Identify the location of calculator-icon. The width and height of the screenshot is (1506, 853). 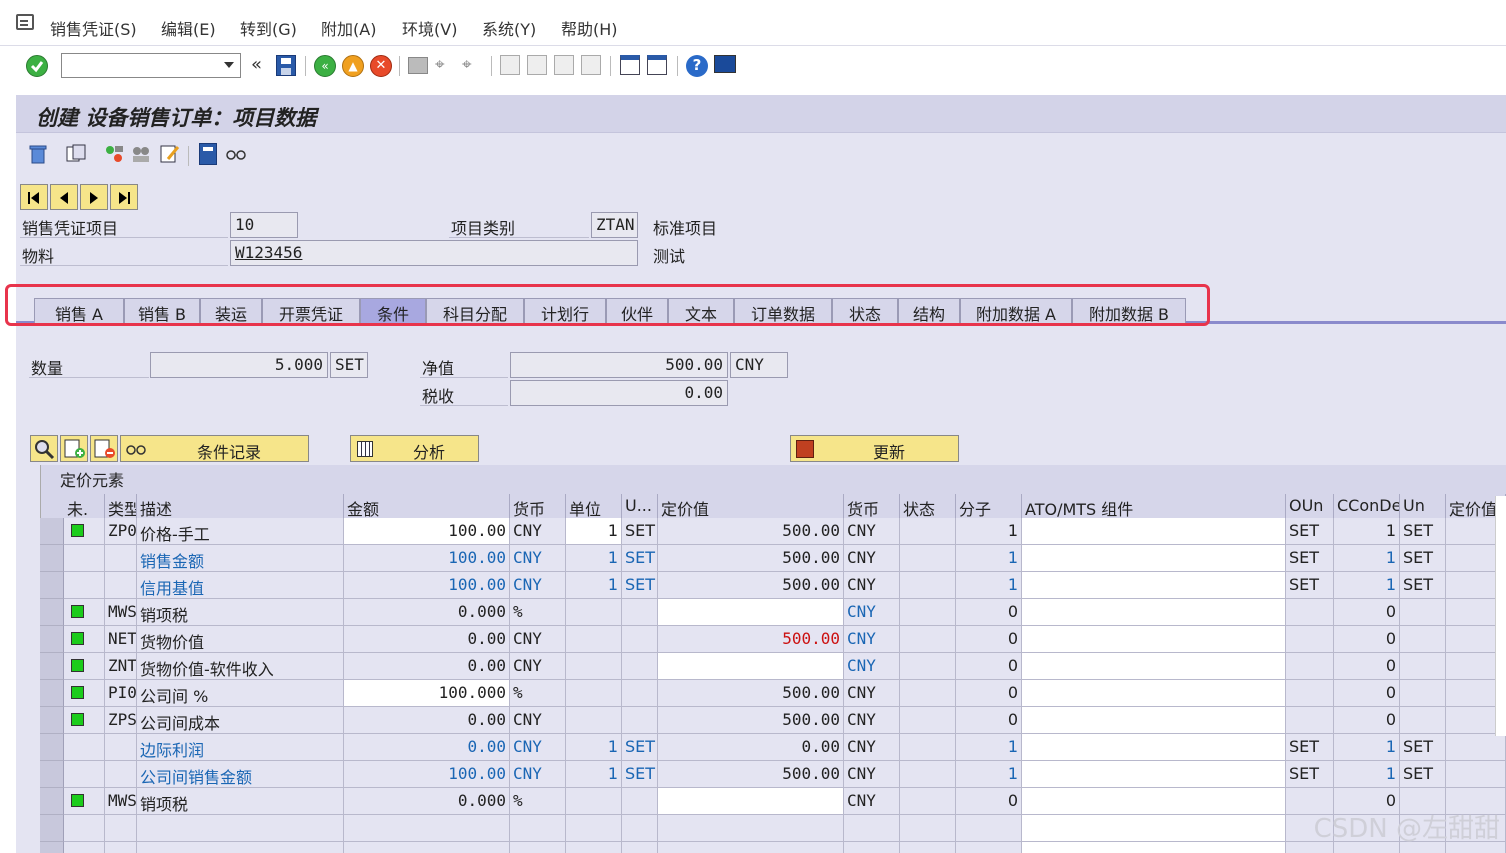
(208, 154).